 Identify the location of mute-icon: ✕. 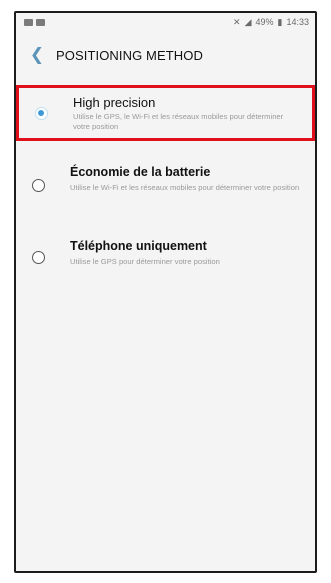
(237, 21).